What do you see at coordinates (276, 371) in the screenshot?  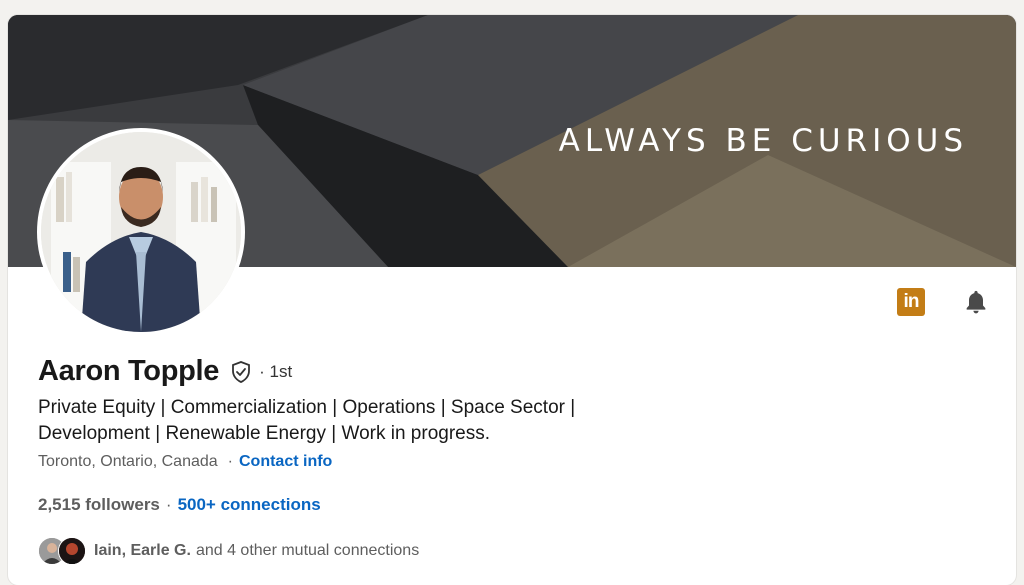 I see `connection-degree: · 1st` at bounding box center [276, 371].